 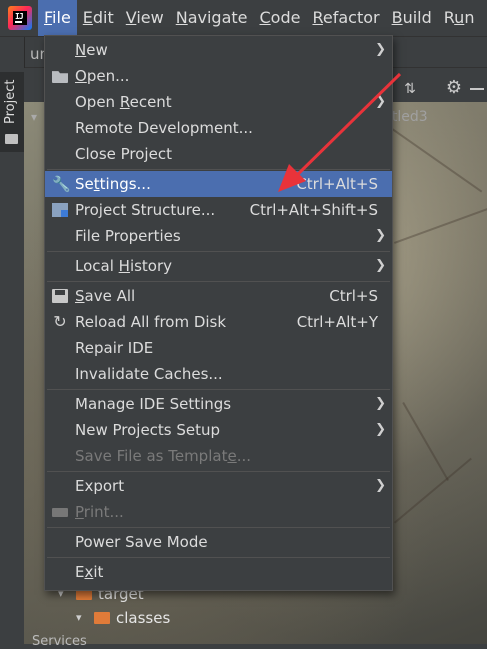 I want to click on services-tool-window-label: Services, so click(x=59, y=641).